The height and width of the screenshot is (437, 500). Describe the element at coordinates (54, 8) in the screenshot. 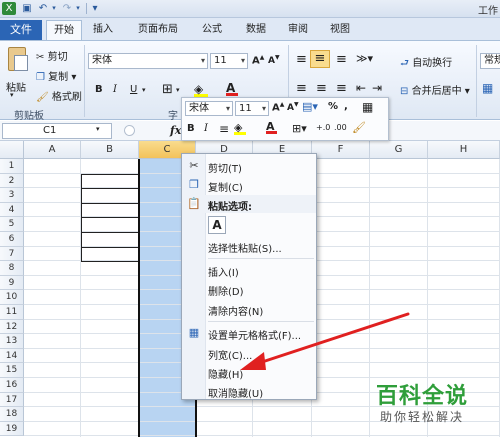

I see `undo-dropdown-icon: ▾` at that location.